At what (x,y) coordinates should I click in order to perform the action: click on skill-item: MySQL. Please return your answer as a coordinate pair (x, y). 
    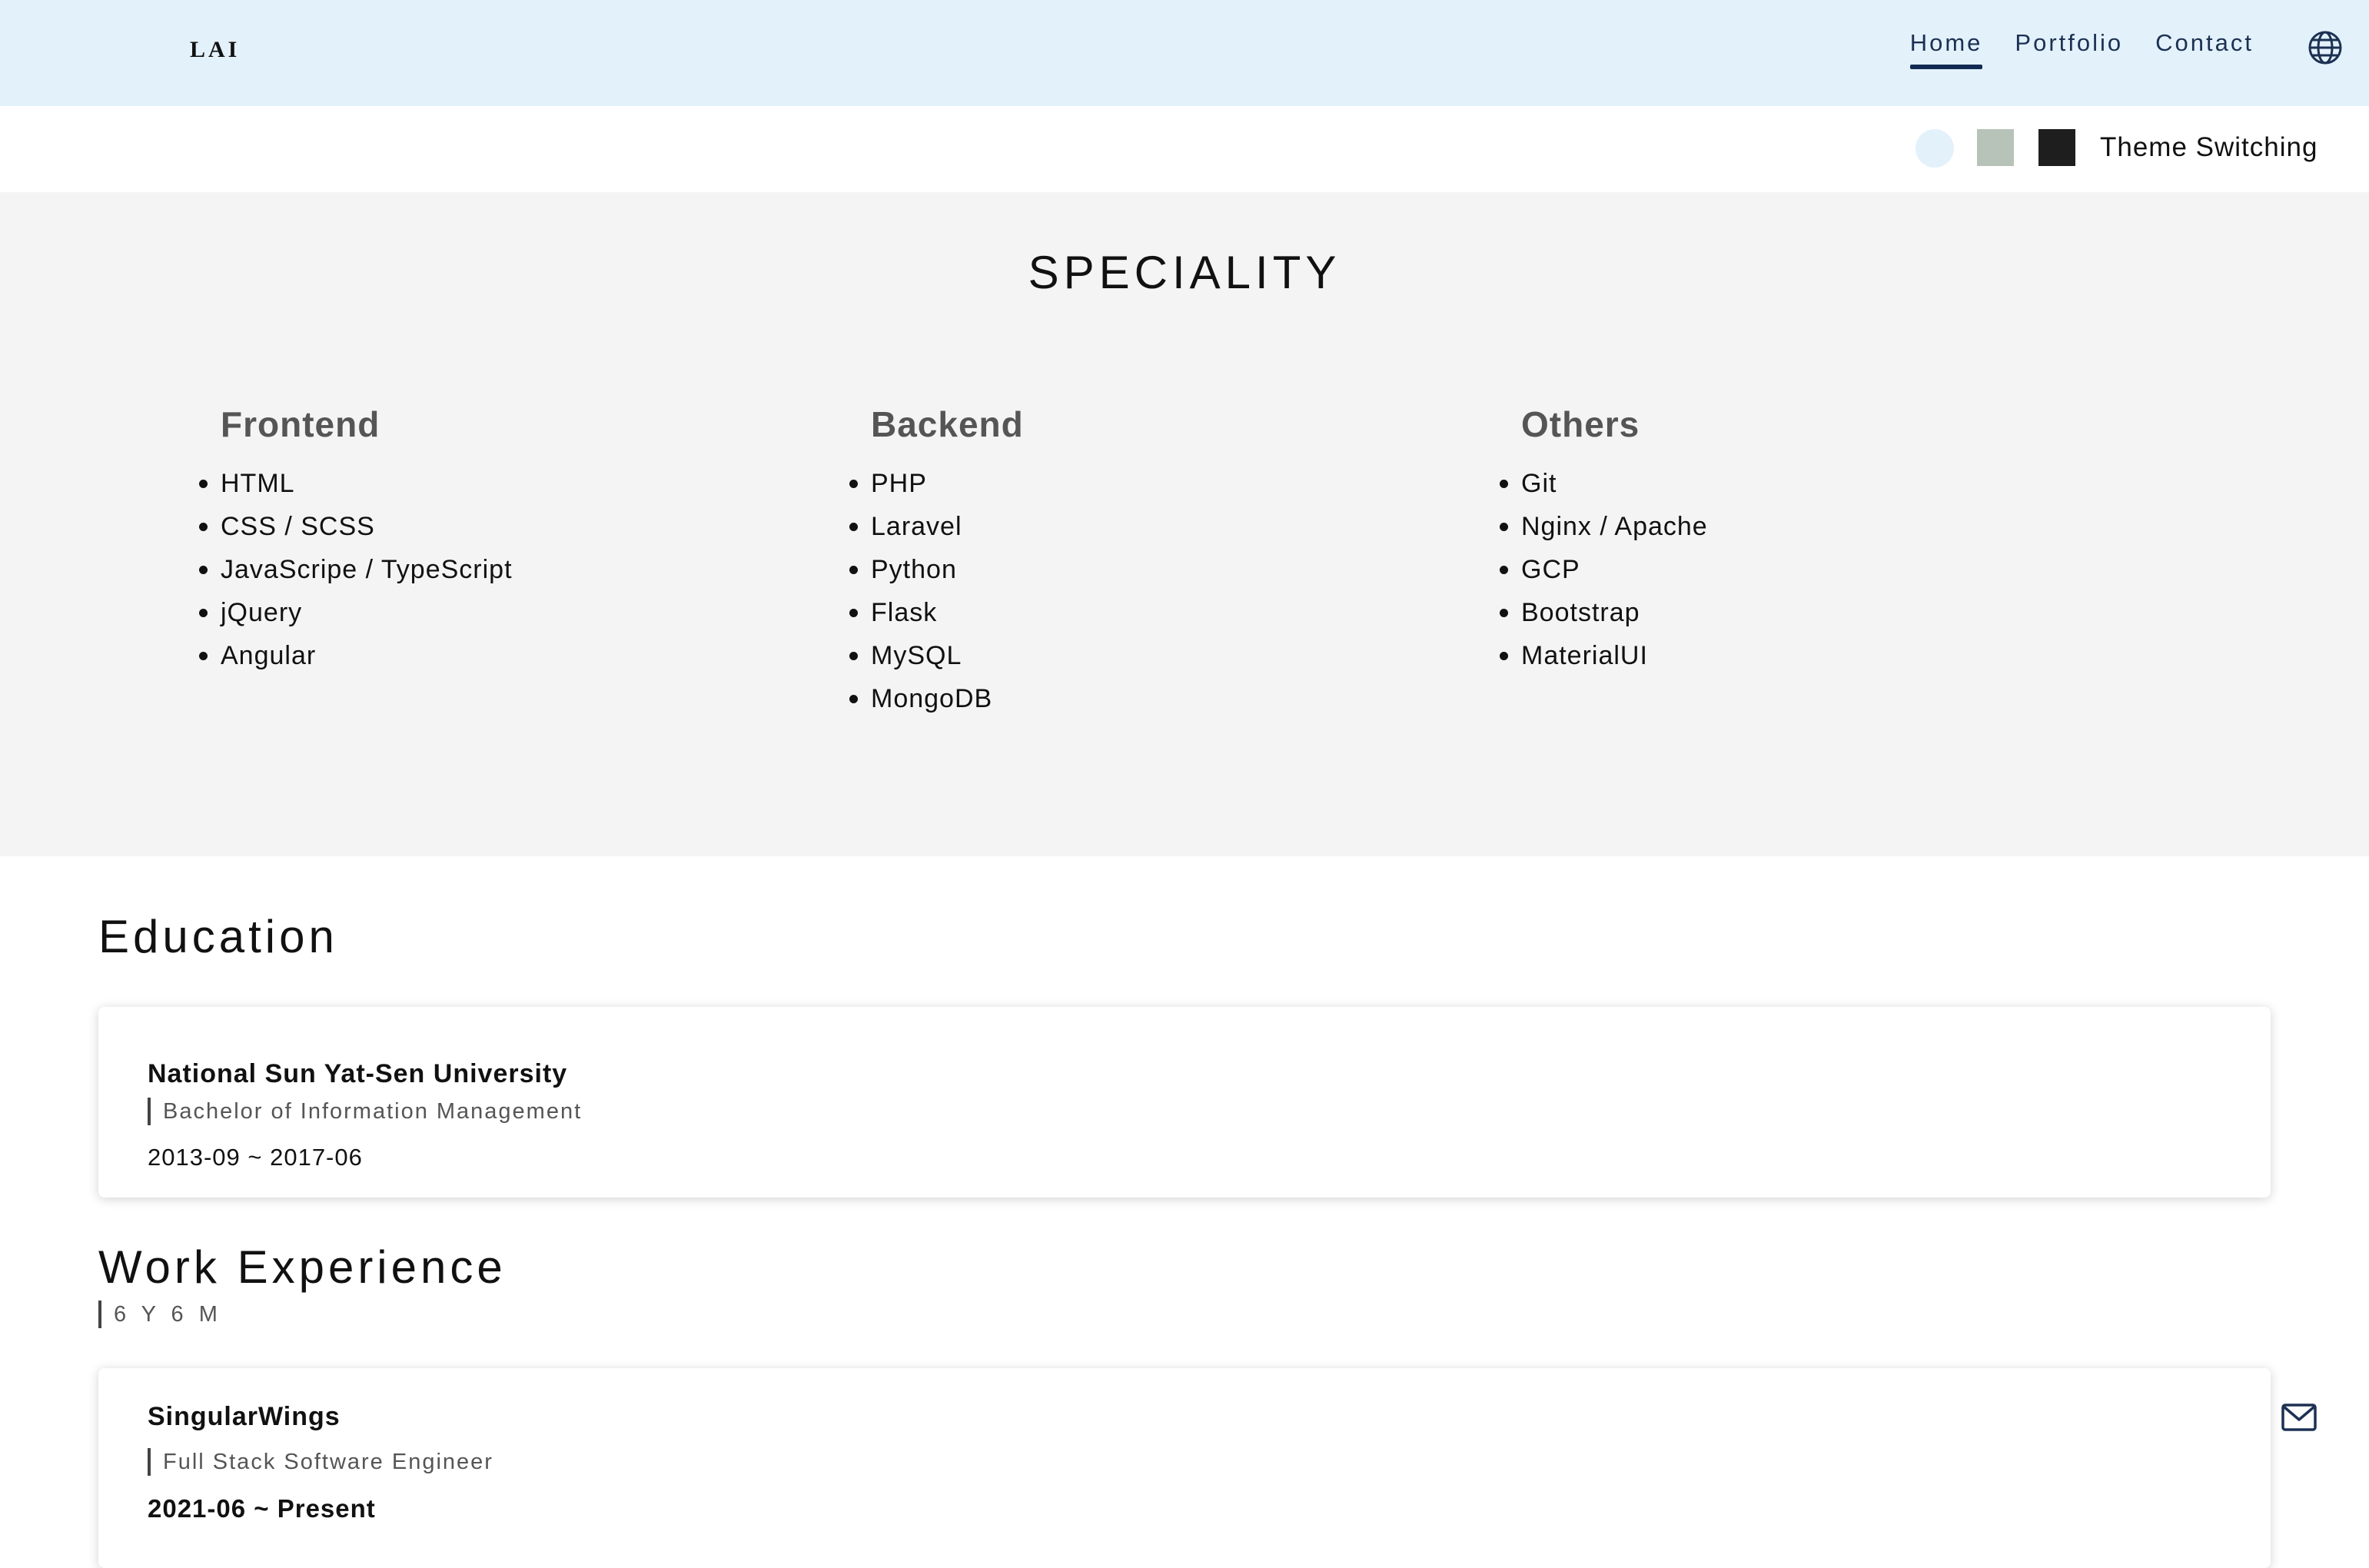
    Looking at the image, I should click on (937, 655).